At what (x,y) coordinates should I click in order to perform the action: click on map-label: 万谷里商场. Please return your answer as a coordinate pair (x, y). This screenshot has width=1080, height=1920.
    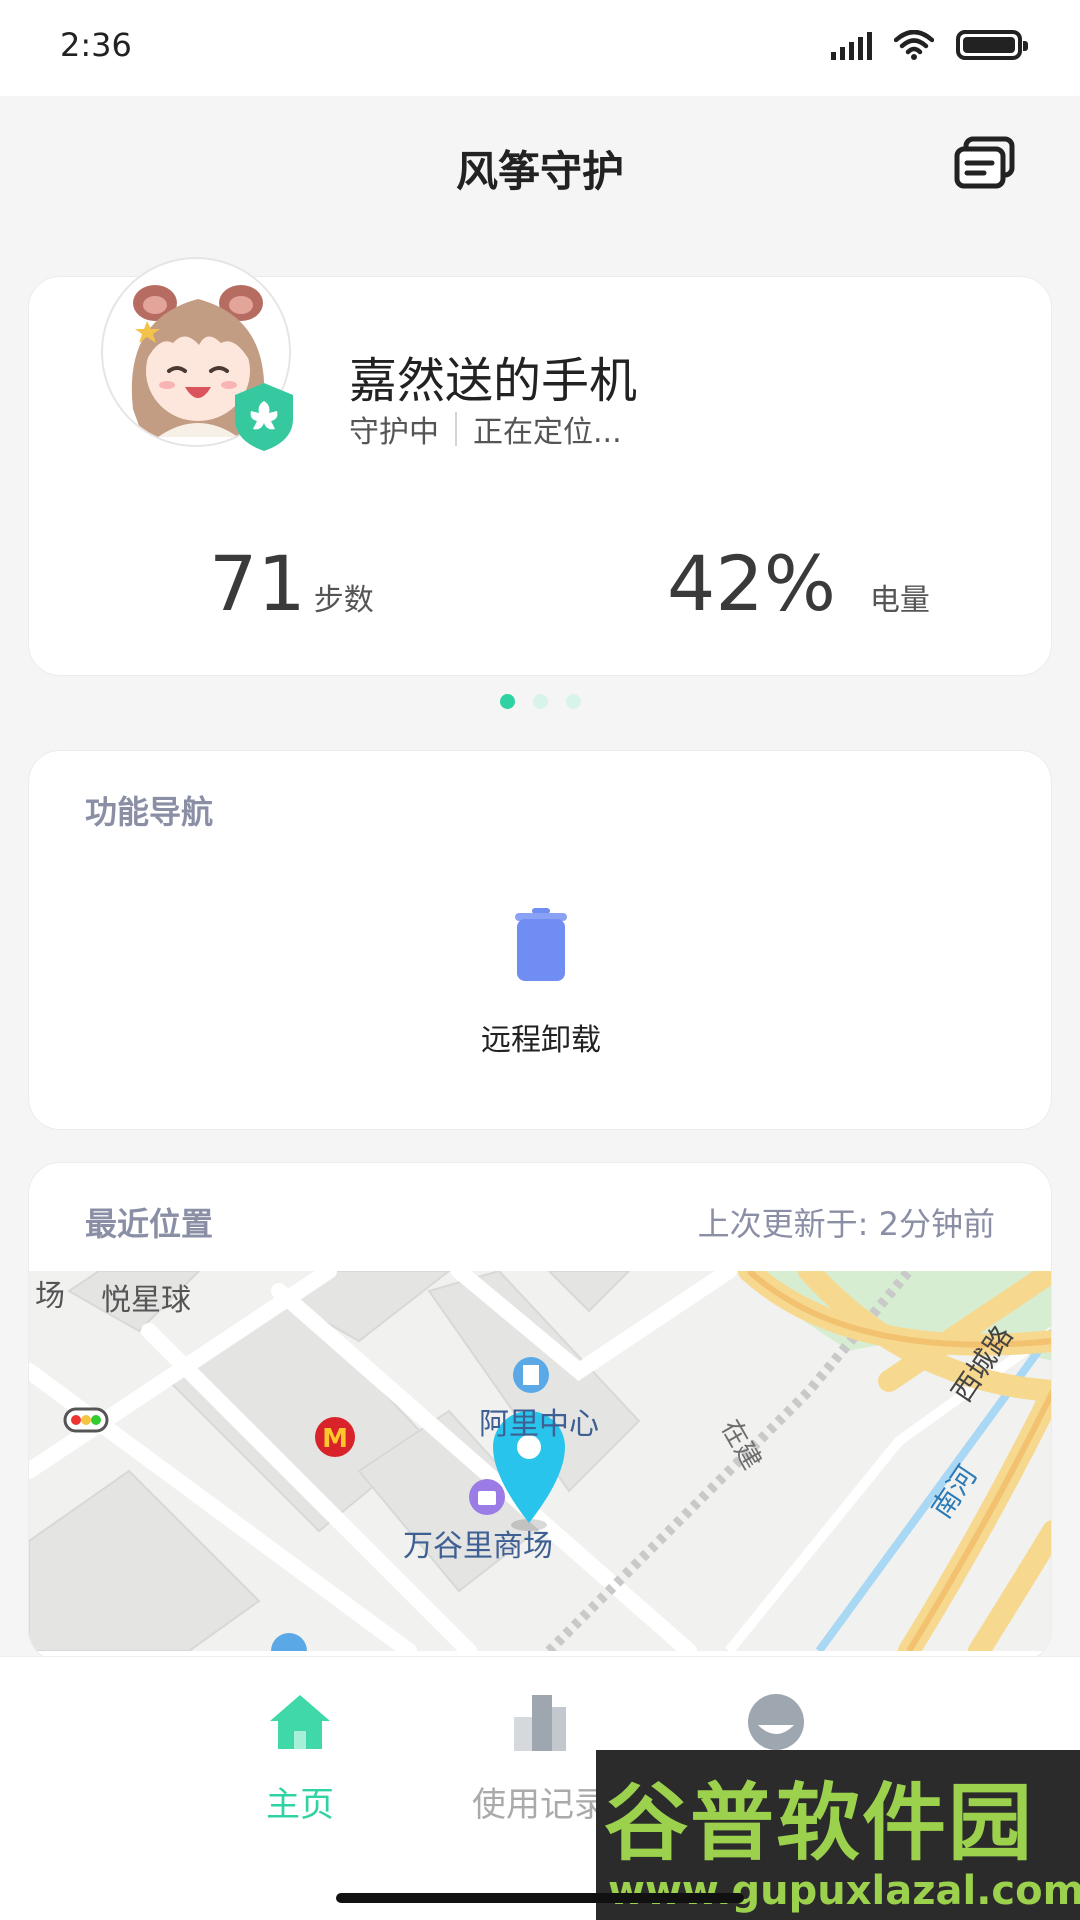
    Looking at the image, I should click on (478, 1546).